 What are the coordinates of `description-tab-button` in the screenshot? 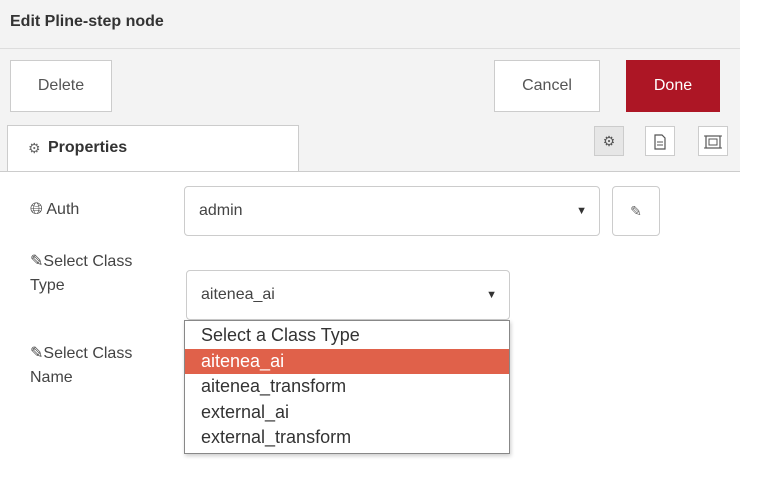 It's located at (660, 141).